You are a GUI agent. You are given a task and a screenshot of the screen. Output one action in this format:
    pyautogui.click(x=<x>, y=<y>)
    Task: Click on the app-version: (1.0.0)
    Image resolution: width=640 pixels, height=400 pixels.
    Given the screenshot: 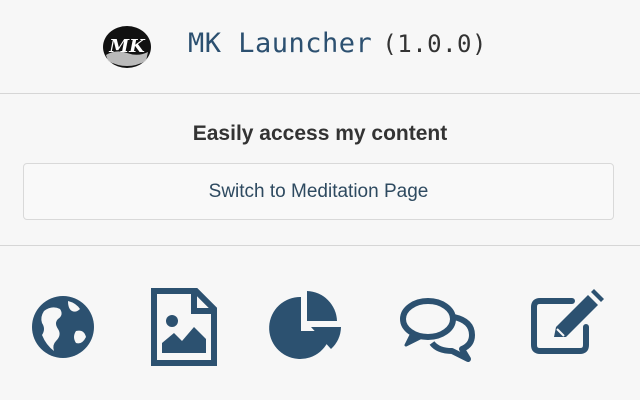 What is the action you would take?
    pyautogui.click(x=434, y=44)
    